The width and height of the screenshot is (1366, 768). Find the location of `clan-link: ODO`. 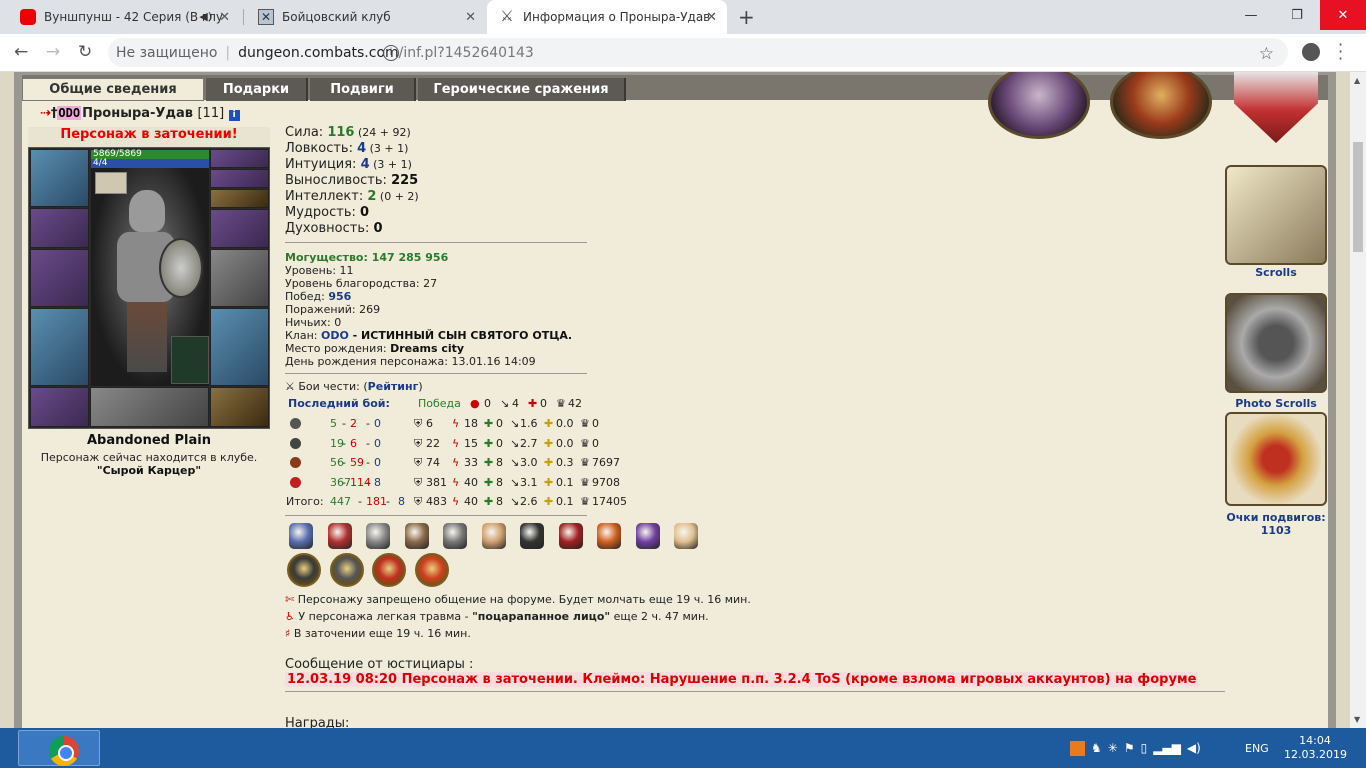

clan-link: ODO is located at coordinates (335, 335).